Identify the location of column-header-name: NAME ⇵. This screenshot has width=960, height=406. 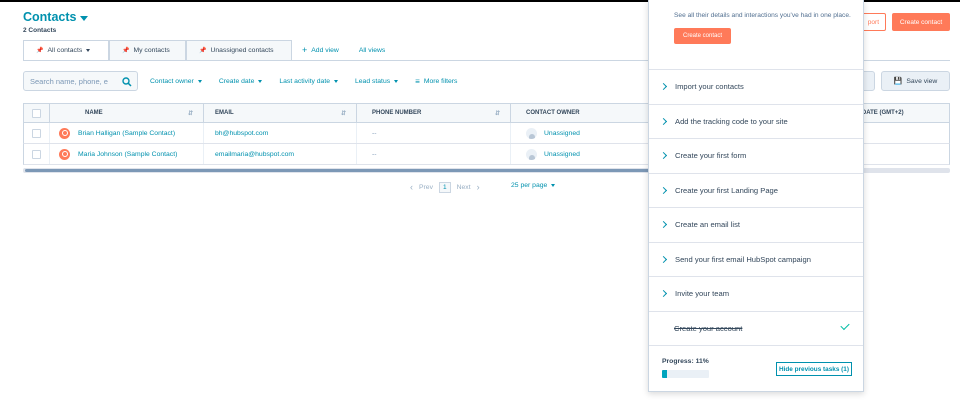
(127, 113).